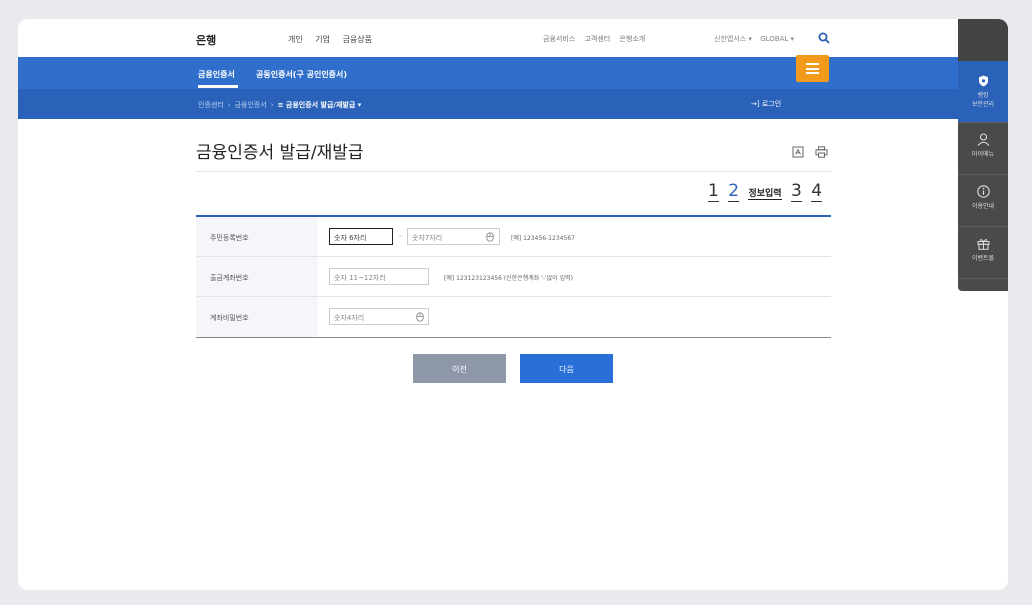 The image size is (1032, 605). What do you see at coordinates (206, 40) in the screenshot?
I see `bank-logo: 은행` at bounding box center [206, 40].